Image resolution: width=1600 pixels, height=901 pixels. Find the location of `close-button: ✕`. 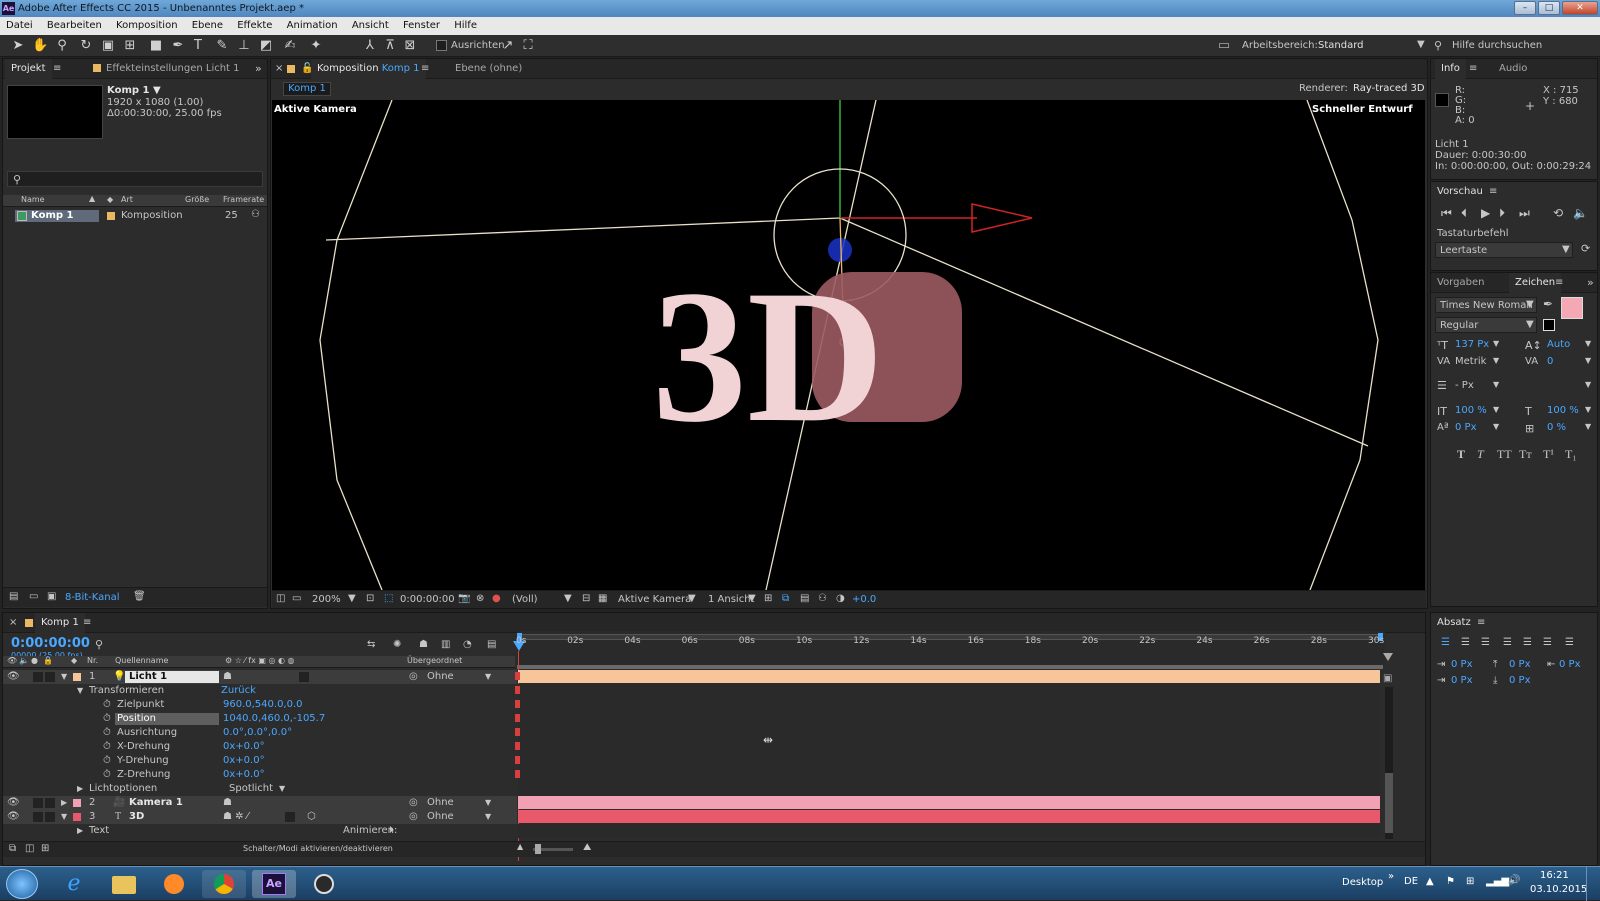

close-button: ✕ is located at coordinates (1580, 8).